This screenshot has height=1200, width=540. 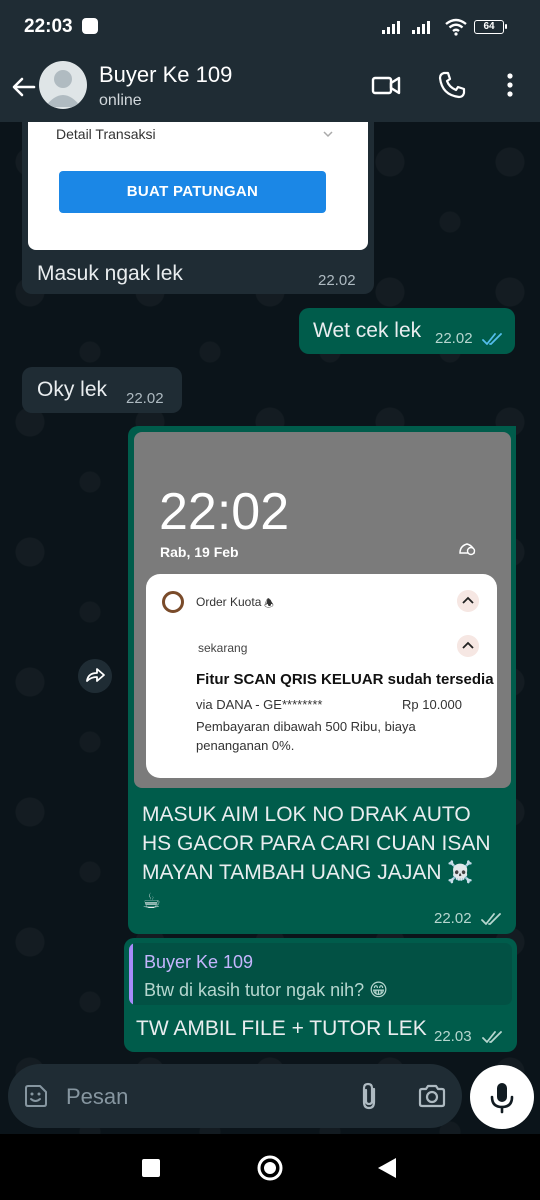 What do you see at coordinates (24, 87) in the screenshot?
I see `back-arrow-icon` at bounding box center [24, 87].